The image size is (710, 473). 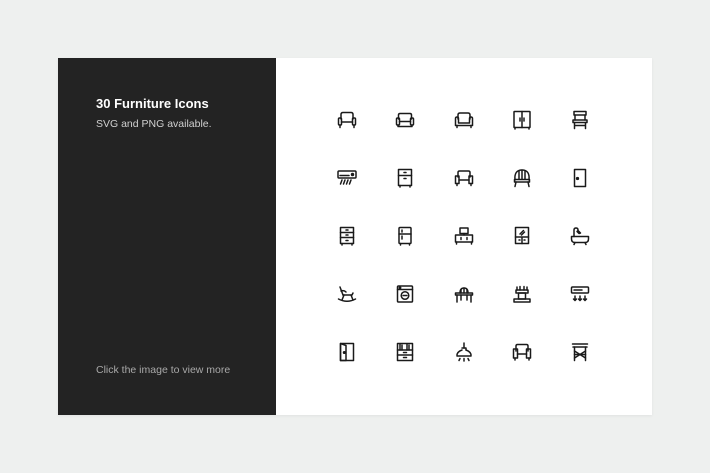 I want to click on loveseat-icon, so click(x=464, y=178).